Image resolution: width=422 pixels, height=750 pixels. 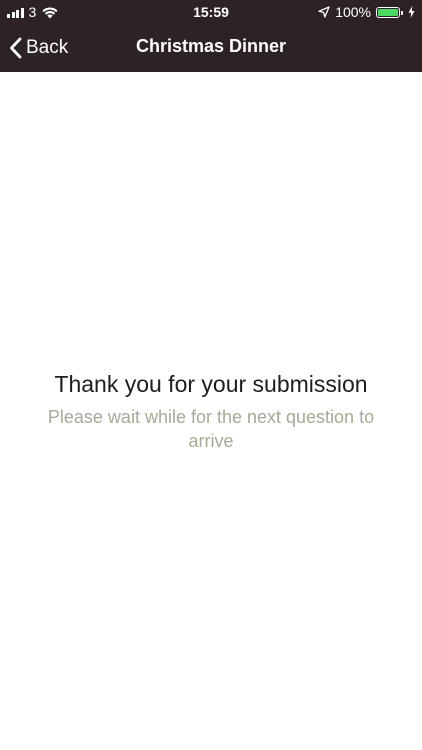 What do you see at coordinates (324, 12) in the screenshot?
I see `location-icon` at bounding box center [324, 12].